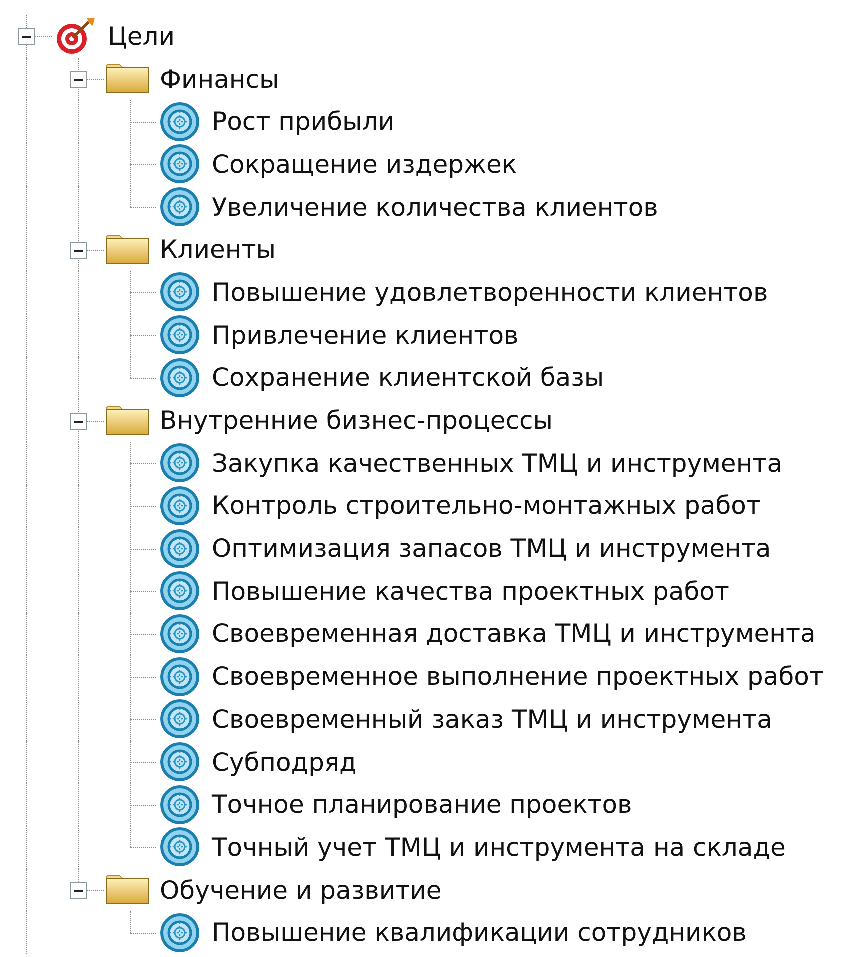 Image resolution: width=852 pixels, height=957 pixels. What do you see at coordinates (220, 79) in the screenshot?
I see `tree-item-label: Финансы` at bounding box center [220, 79].